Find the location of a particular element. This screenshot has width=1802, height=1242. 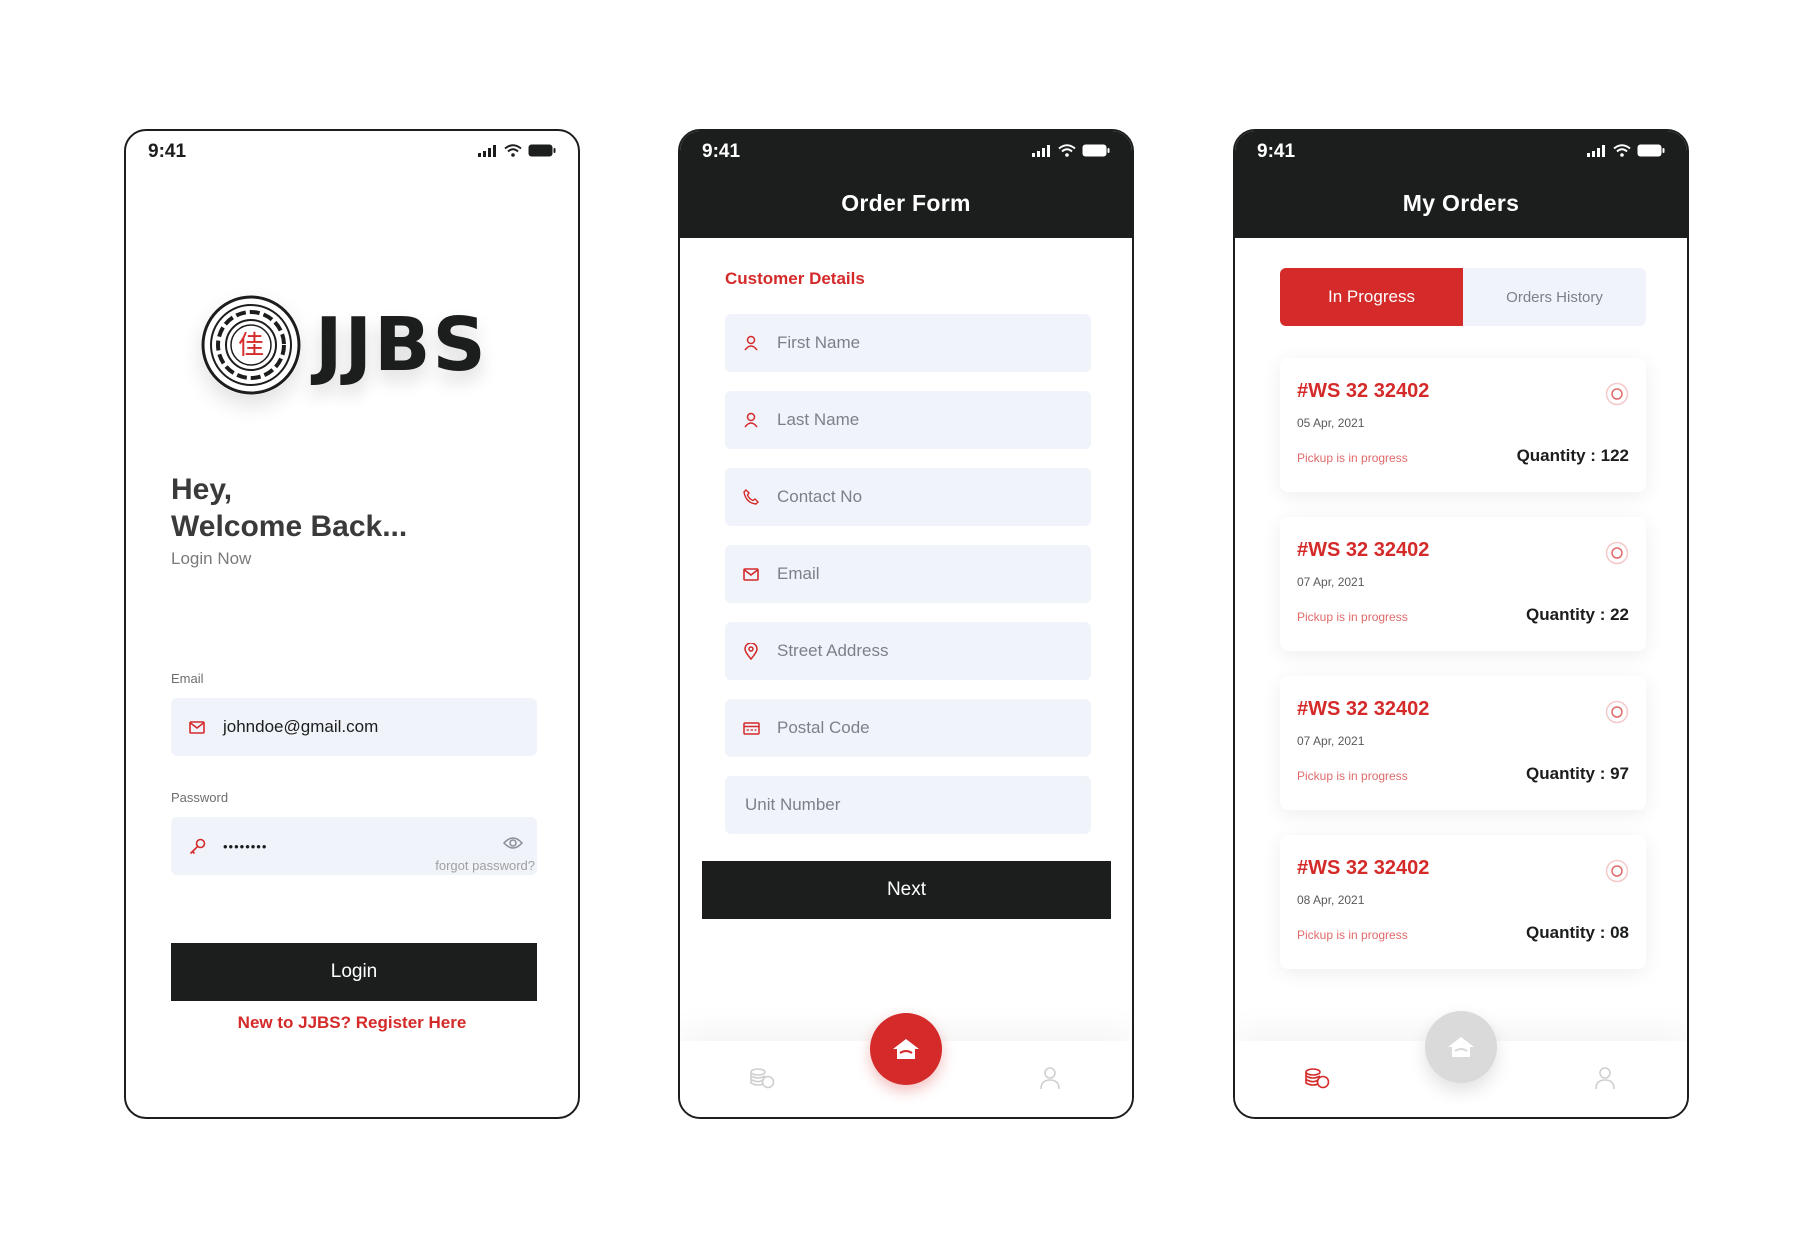

order-quantity: Quantity : 08 is located at coordinates (1577, 932).